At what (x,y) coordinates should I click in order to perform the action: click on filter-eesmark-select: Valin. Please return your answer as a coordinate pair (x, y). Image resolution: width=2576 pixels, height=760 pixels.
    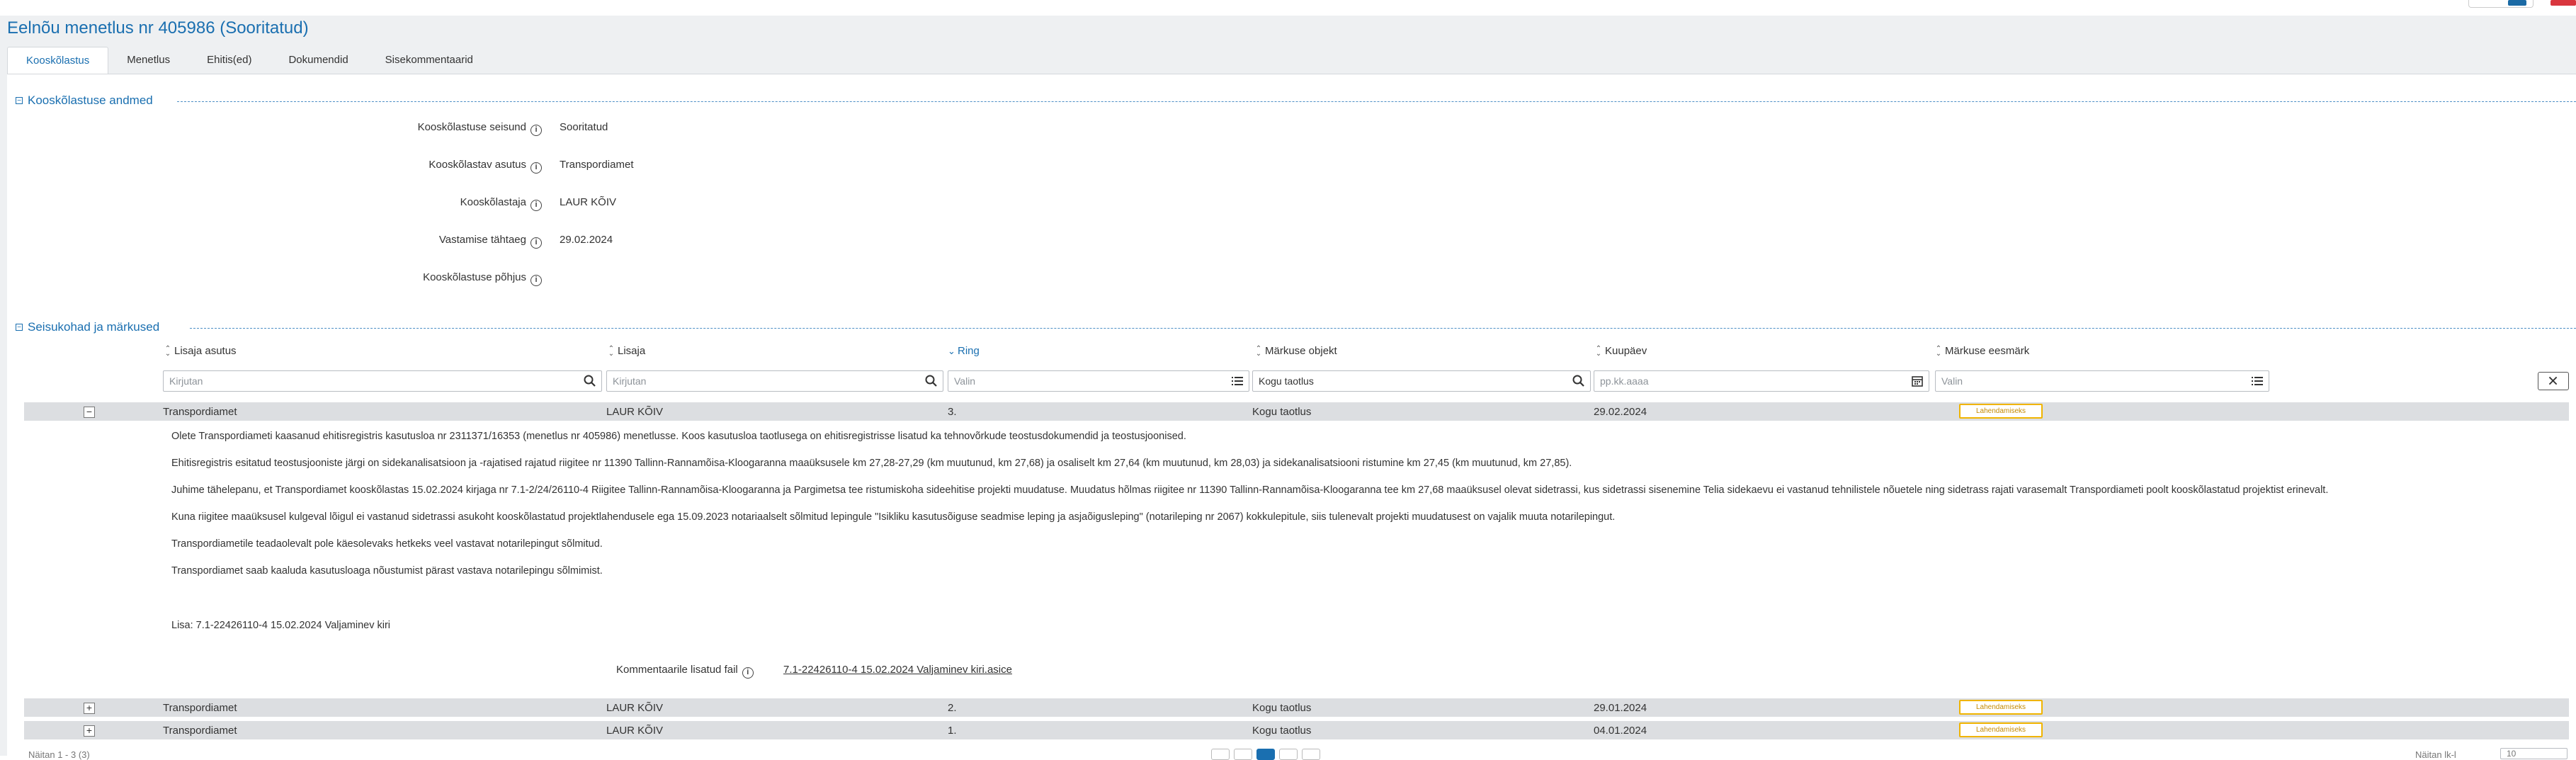
    Looking at the image, I should click on (2102, 381).